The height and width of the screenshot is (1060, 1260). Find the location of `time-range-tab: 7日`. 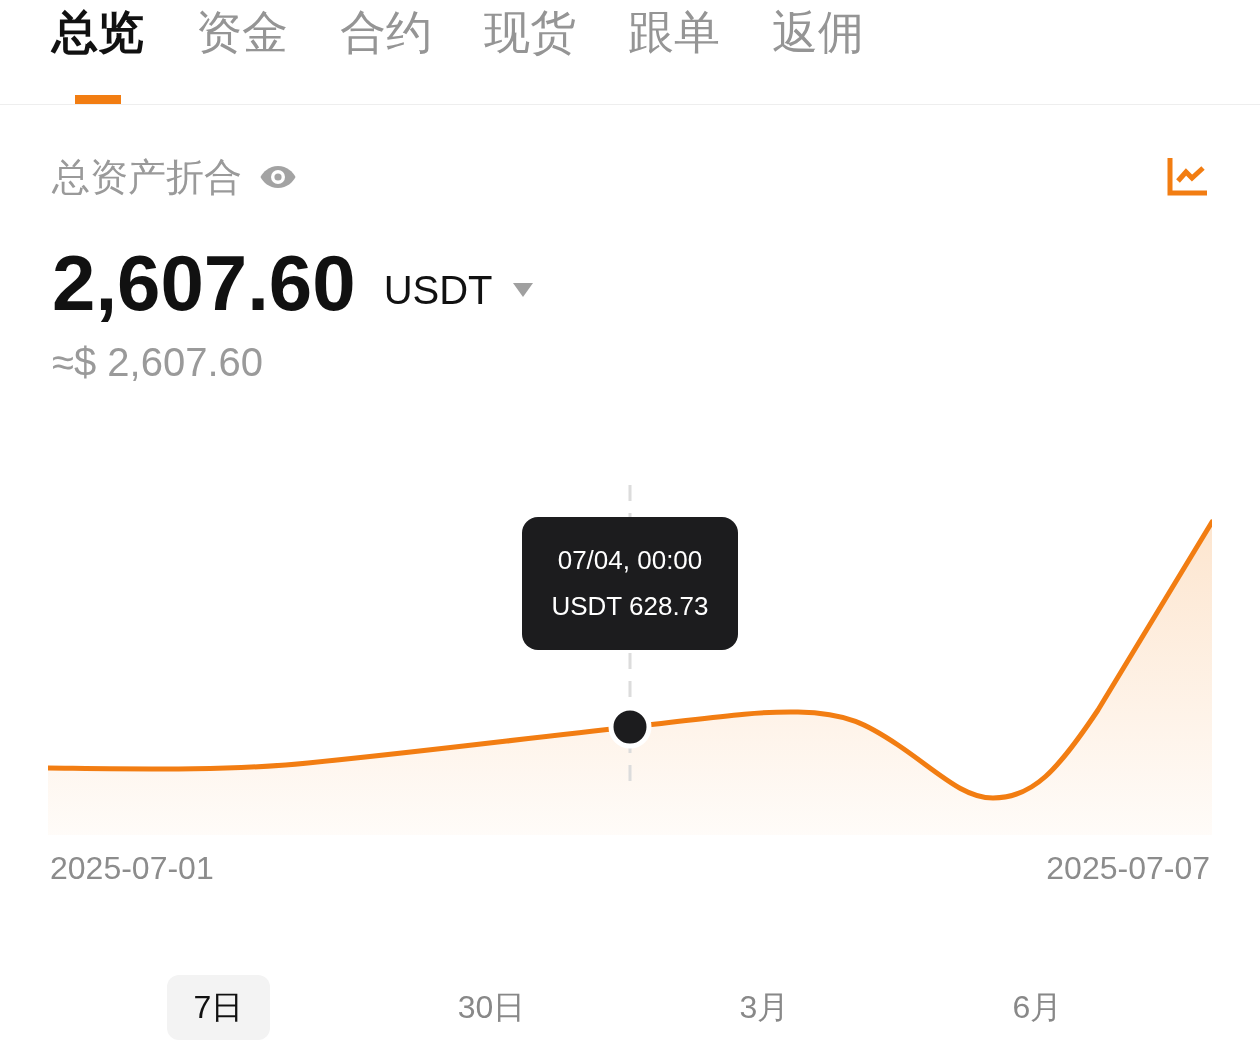

time-range-tab: 7日 is located at coordinates (218, 1007).